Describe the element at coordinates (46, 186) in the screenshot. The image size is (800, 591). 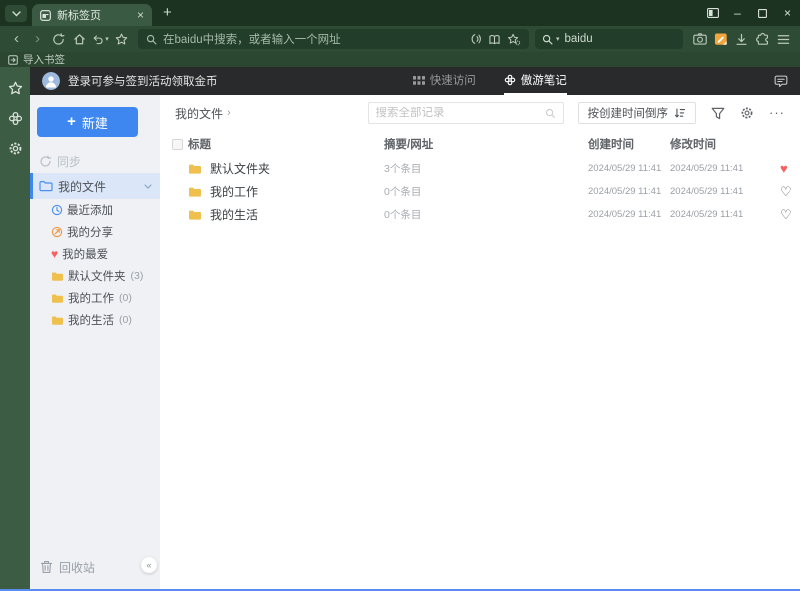
I see `folder-blue-icon` at that location.